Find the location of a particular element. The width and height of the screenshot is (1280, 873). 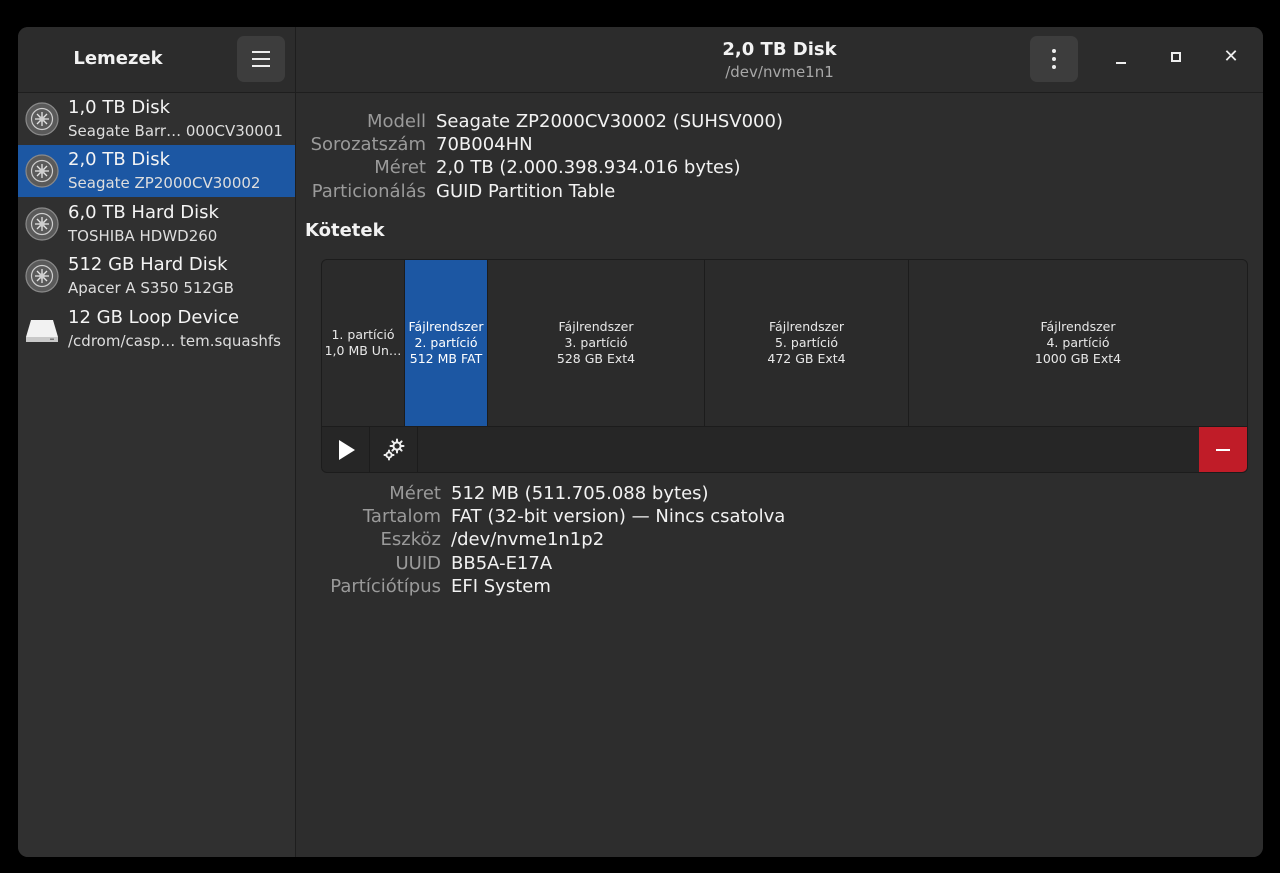

partition-label: 3. partíció is located at coordinates (596, 342).